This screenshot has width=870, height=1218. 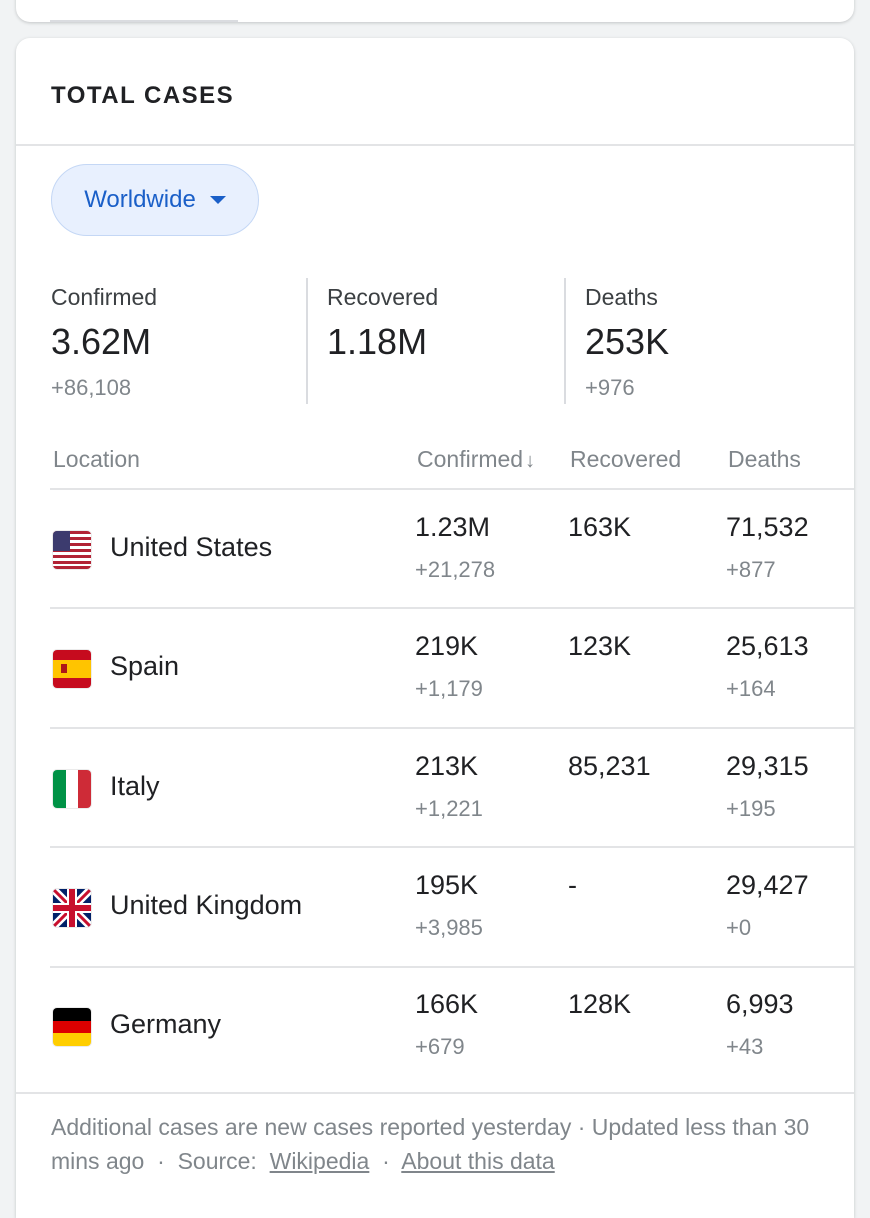 What do you see at coordinates (206, 905) in the screenshot?
I see `country-name: United Kingdom` at bounding box center [206, 905].